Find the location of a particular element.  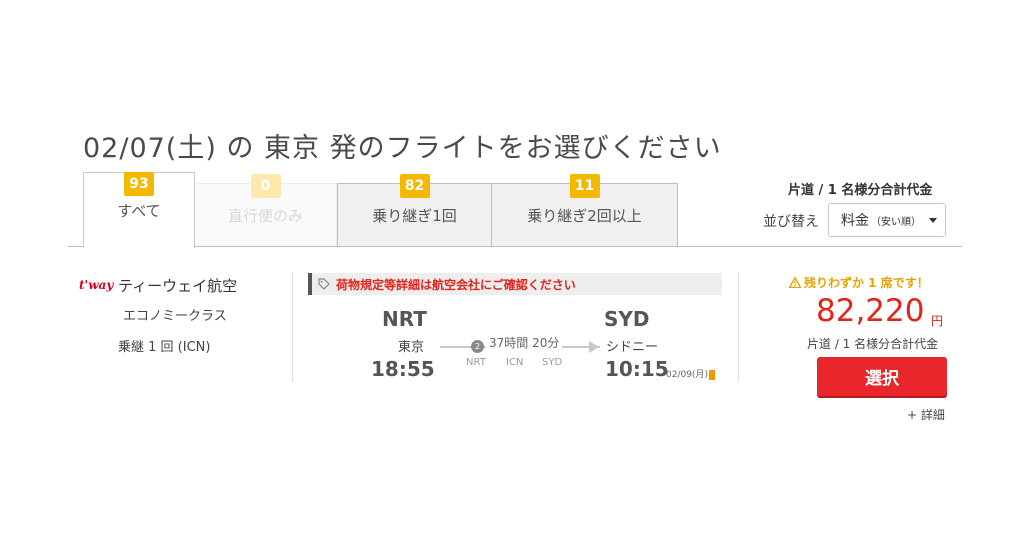

tab-two-plus-connections: 11 乗り継ぎ2回以上 is located at coordinates (584, 210).